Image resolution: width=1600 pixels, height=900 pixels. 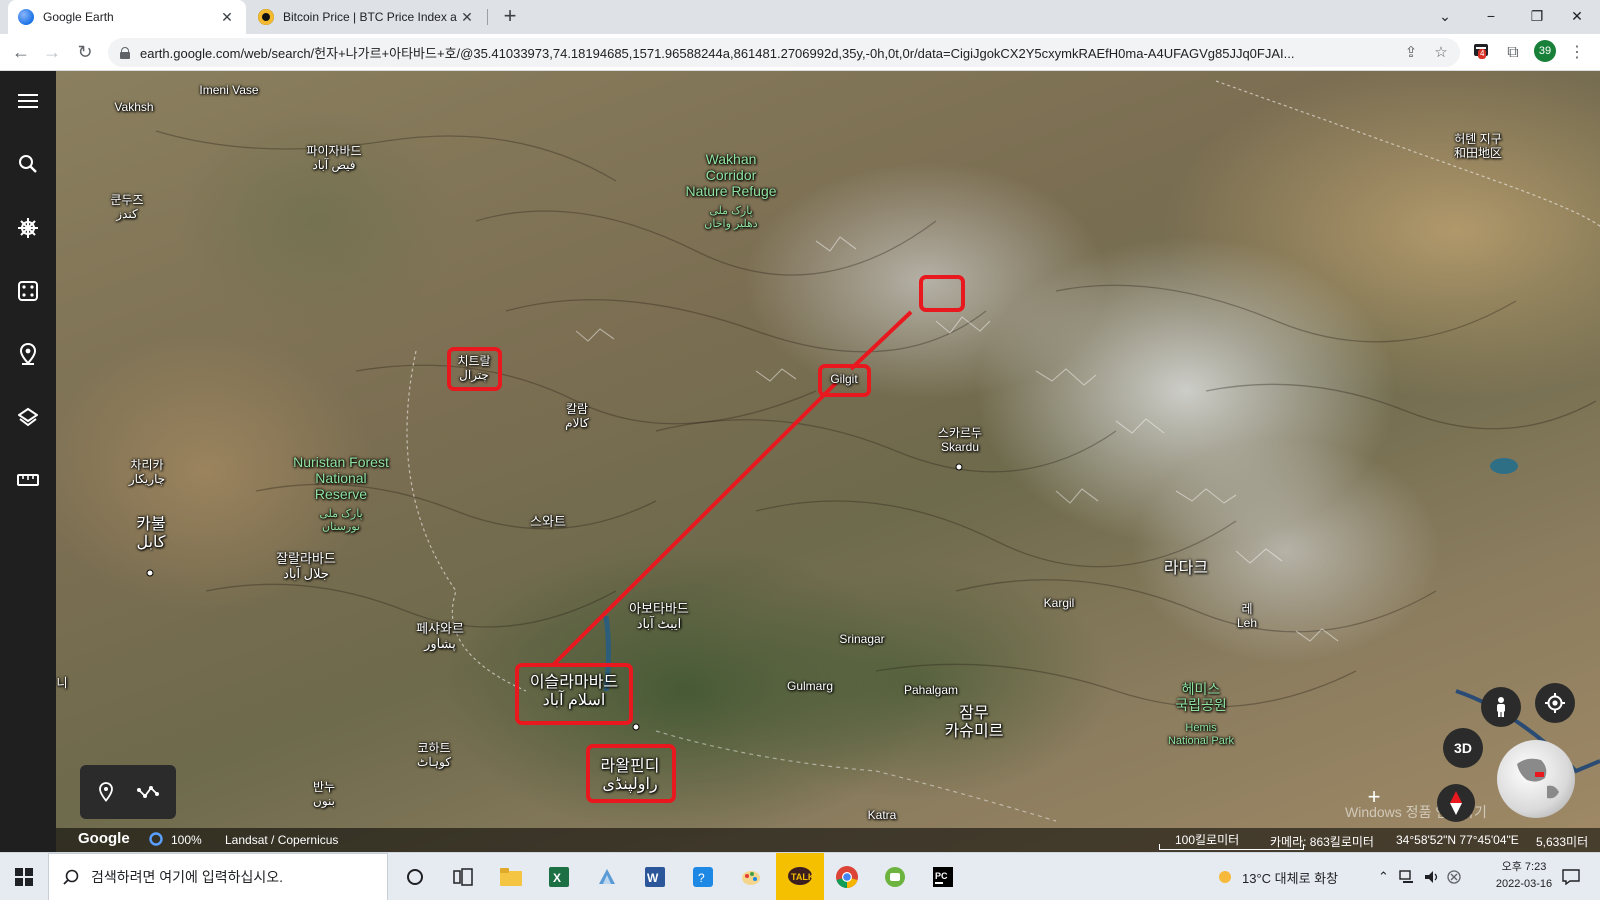 I want to click on google-earth-icon, so click(x=26, y=17).